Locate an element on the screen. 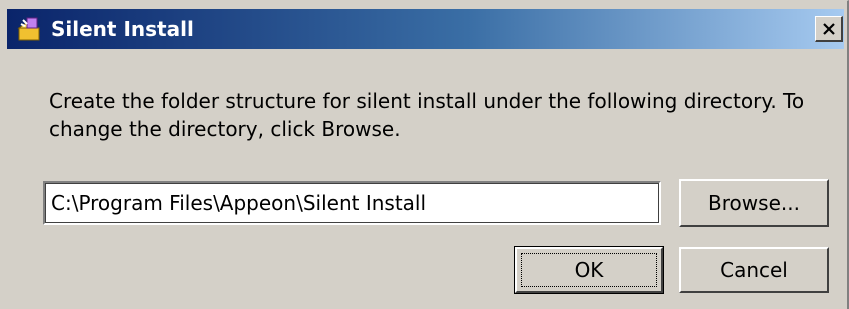 The width and height of the screenshot is (849, 309). directory-path-input is located at coordinates (352, 203).